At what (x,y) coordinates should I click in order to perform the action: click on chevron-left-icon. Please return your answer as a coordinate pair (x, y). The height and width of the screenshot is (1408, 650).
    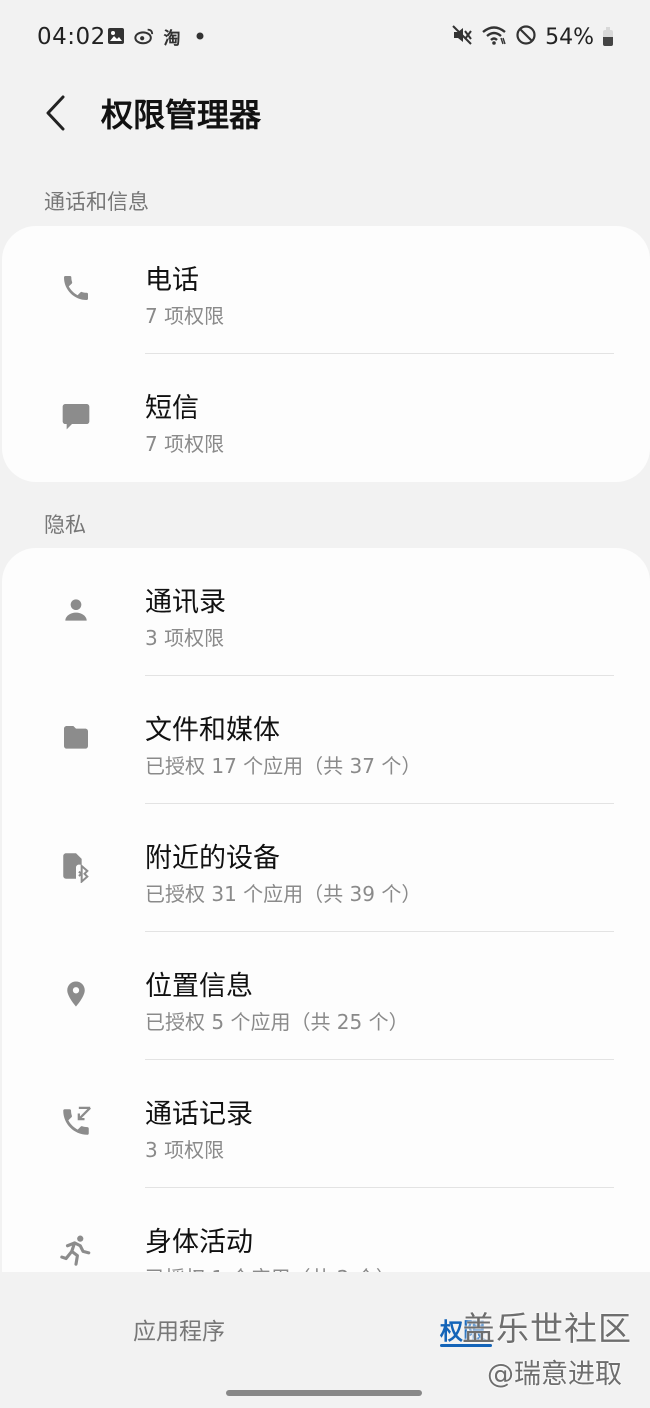
    Looking at the image, I should click on (55, 113).